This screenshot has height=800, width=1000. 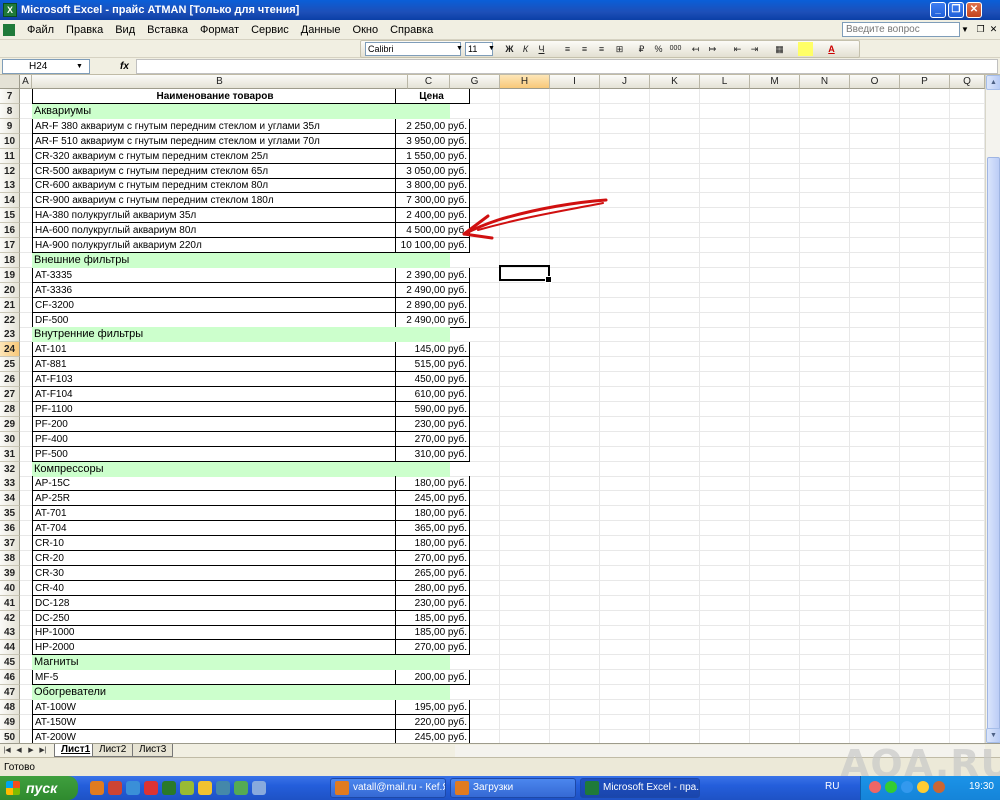 I want to click on product-name-cell: CR-30, so click(x=214, y=573).